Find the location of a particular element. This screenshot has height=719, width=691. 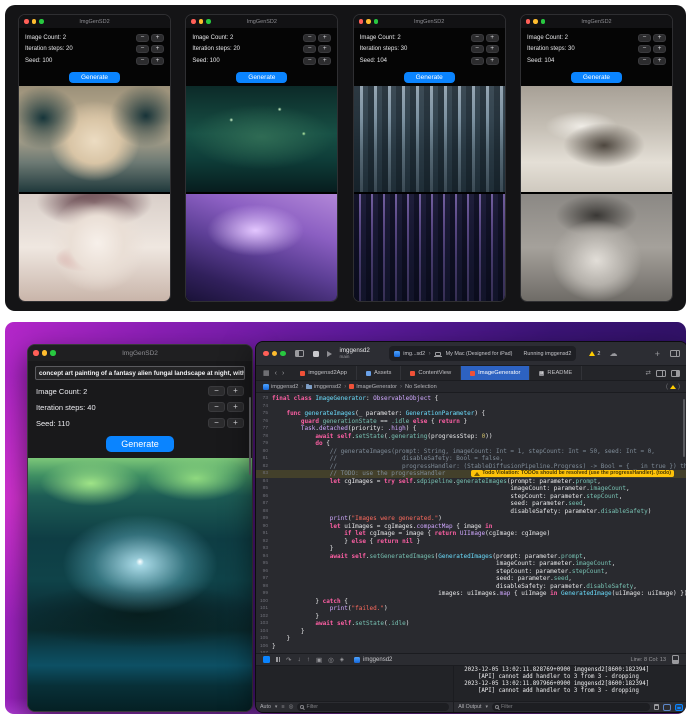

view-hierarchy-button: ▣ is located at coordinates (319, 660).